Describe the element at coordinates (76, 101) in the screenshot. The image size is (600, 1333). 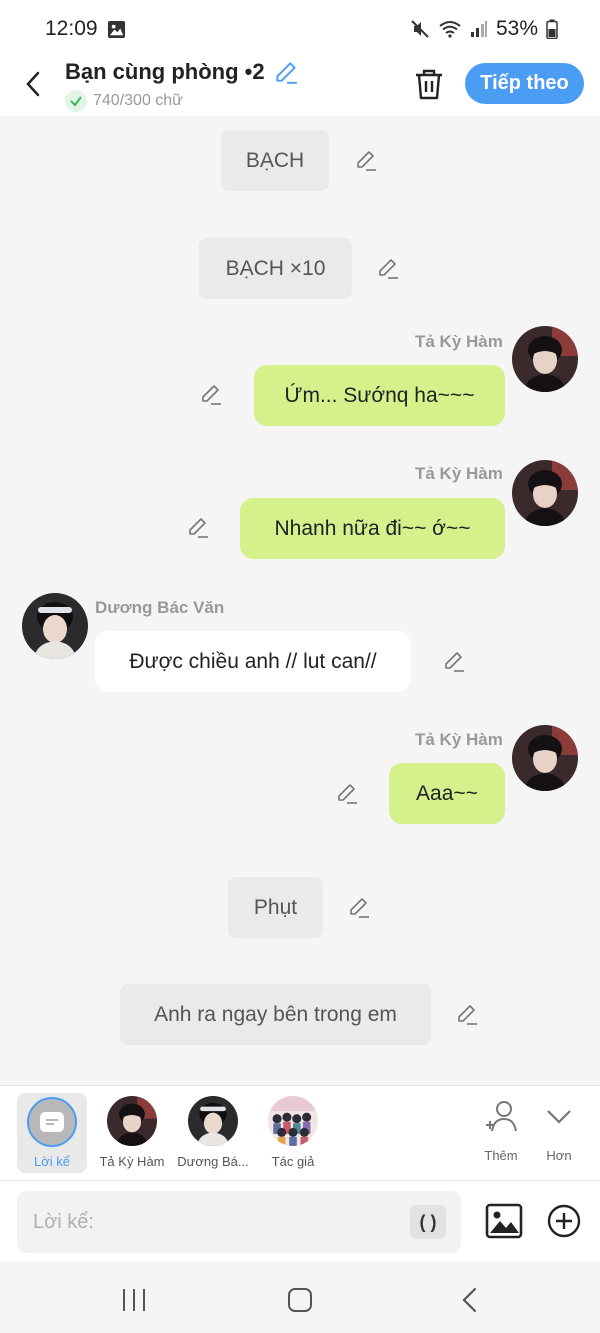
I see `check-icon` at that location.